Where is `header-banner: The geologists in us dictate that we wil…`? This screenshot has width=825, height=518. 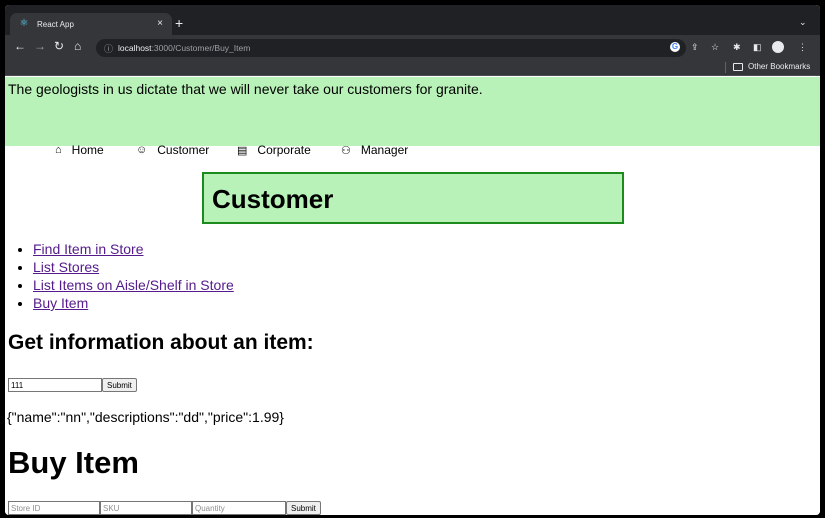 header-banner: The geologists in us dictate that we wil… is located at coordinates (412, 111).